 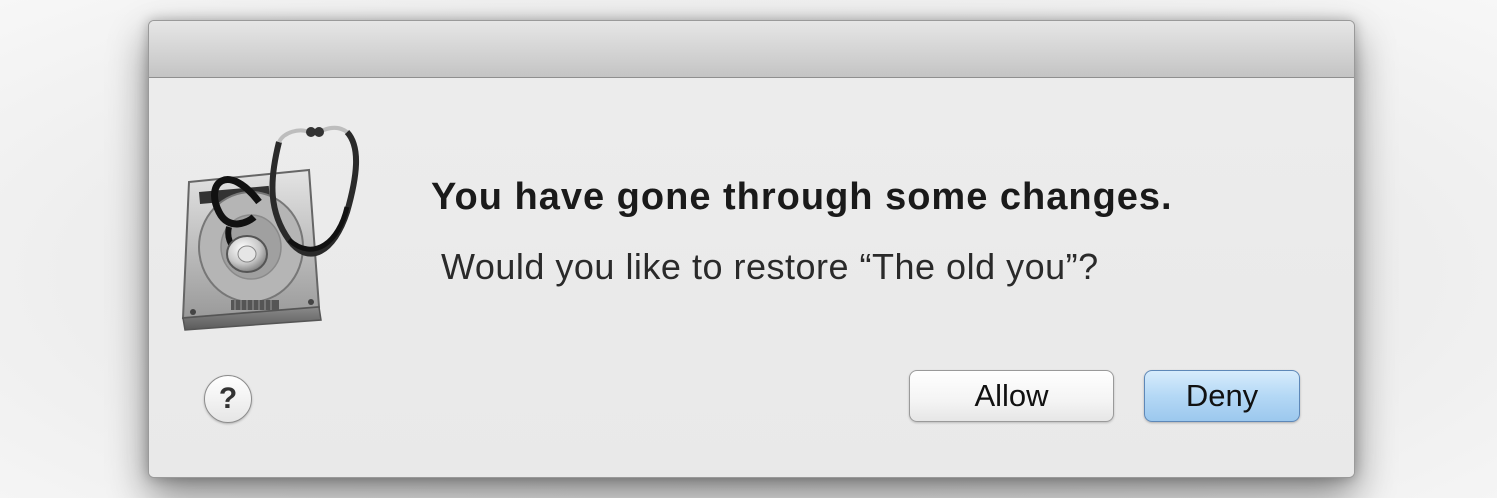 What do you see at coordinates (751, 49) in the screenshot?
I see `dialog-title-bar` at bounding box center [751, 49].